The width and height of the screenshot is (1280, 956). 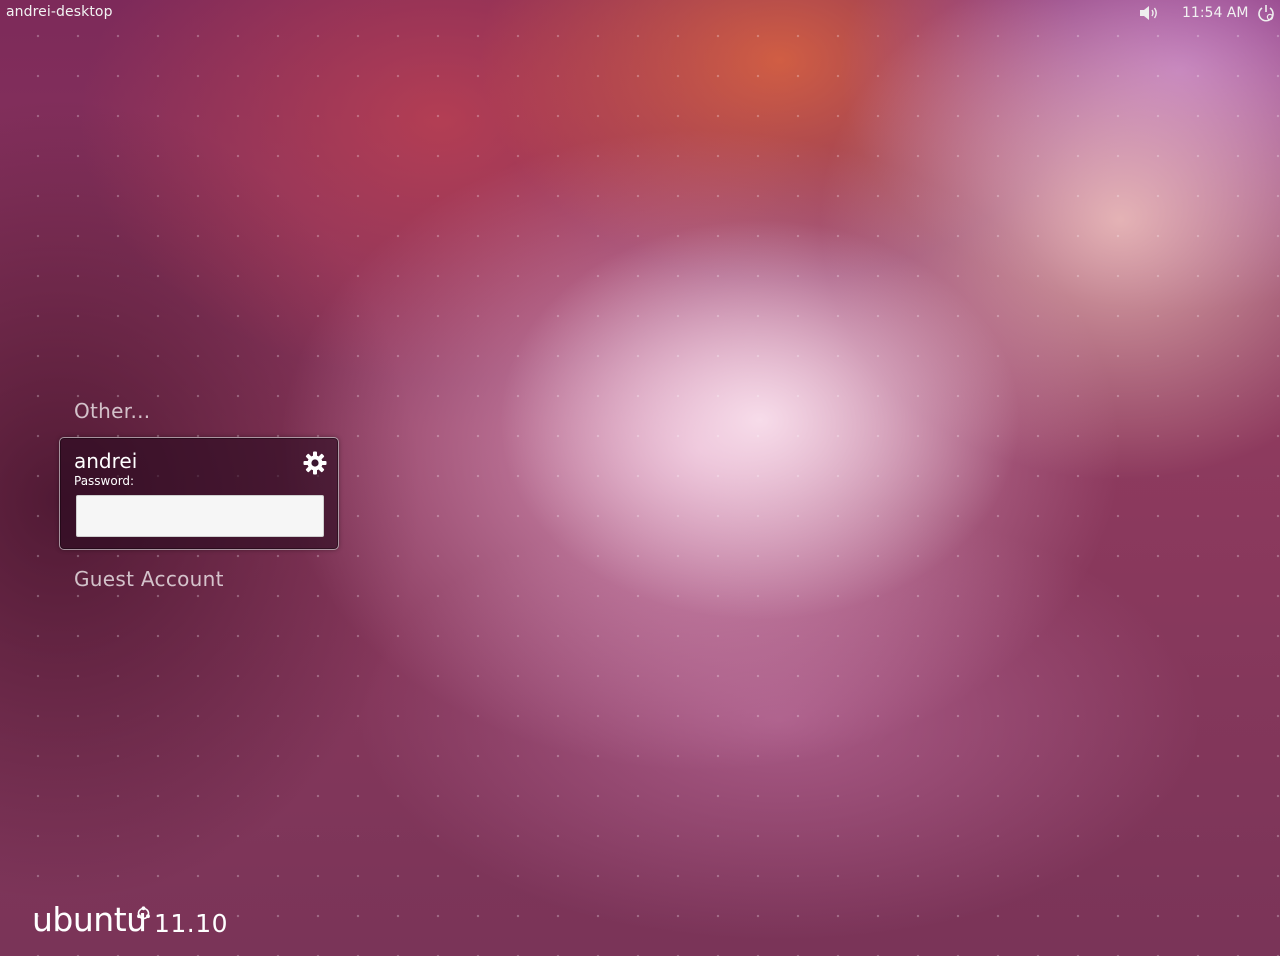 What do you see at coordinates (191, 923) in the screenshot?
I see `version-label: 11.10` at bounding box center [191, 923].